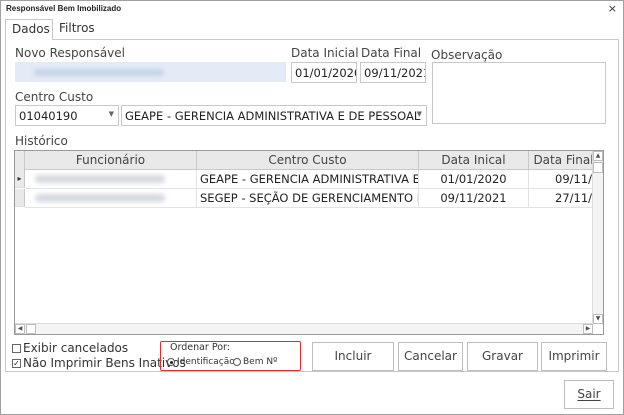 The height and width of the screenshot is (415, 624). What do you see at coordinates (430, 356) in the screenshot?
I see `cancelar-button: Cancelar` at bounding box center [430, 356].